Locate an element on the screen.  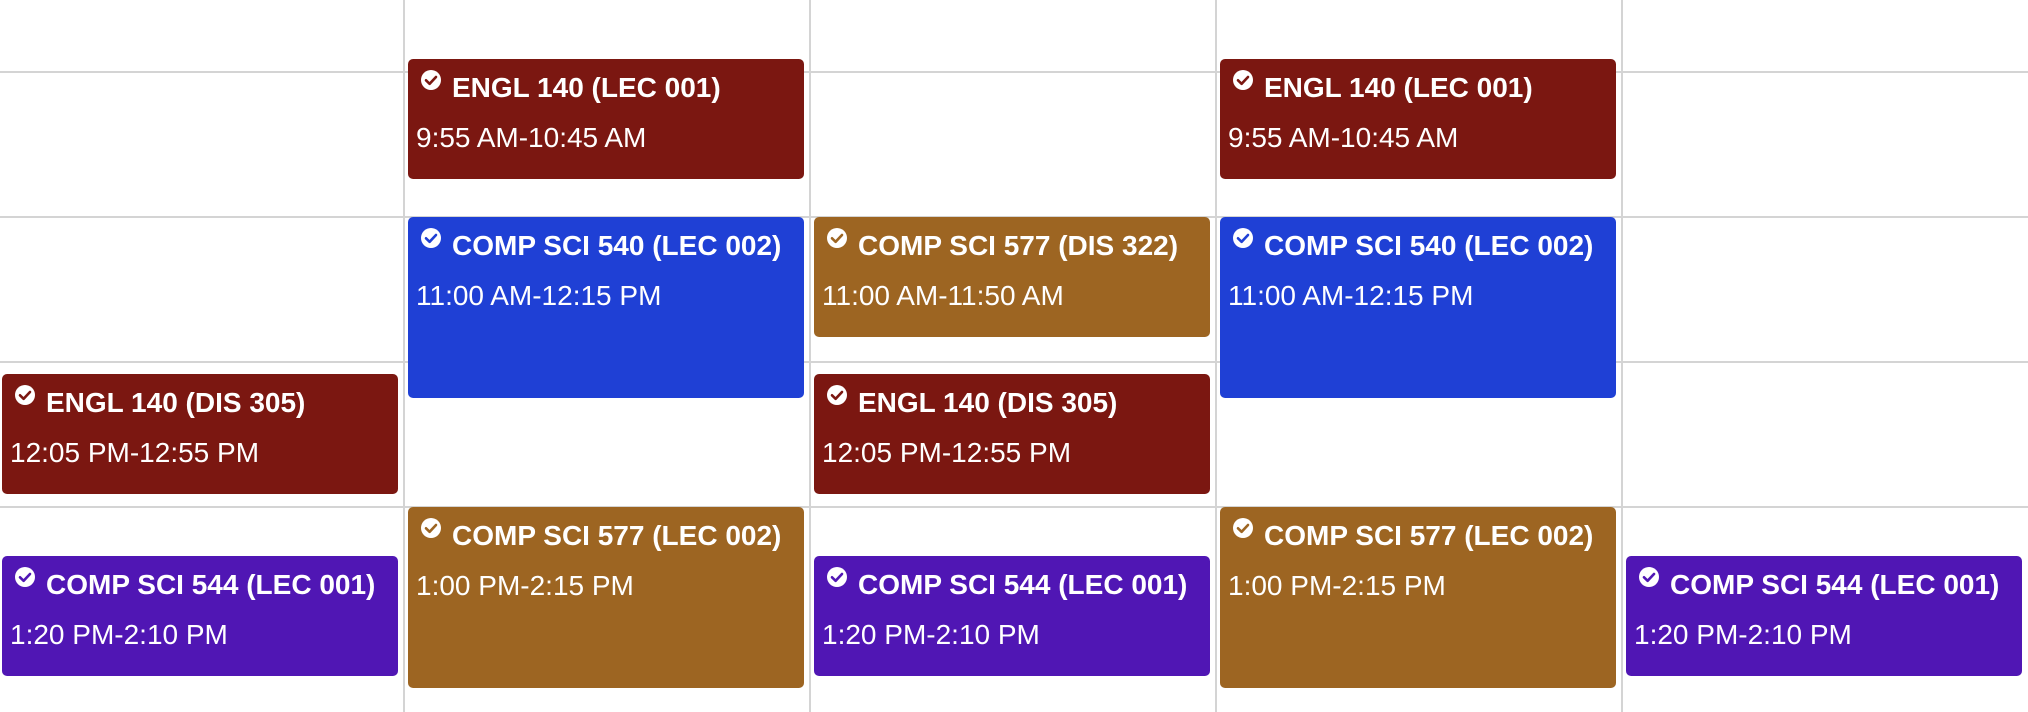
event-block: COMP SCI 577 (DIS 322) 11:00 AM-11:50 AM is located at coordinates (1012, 277).